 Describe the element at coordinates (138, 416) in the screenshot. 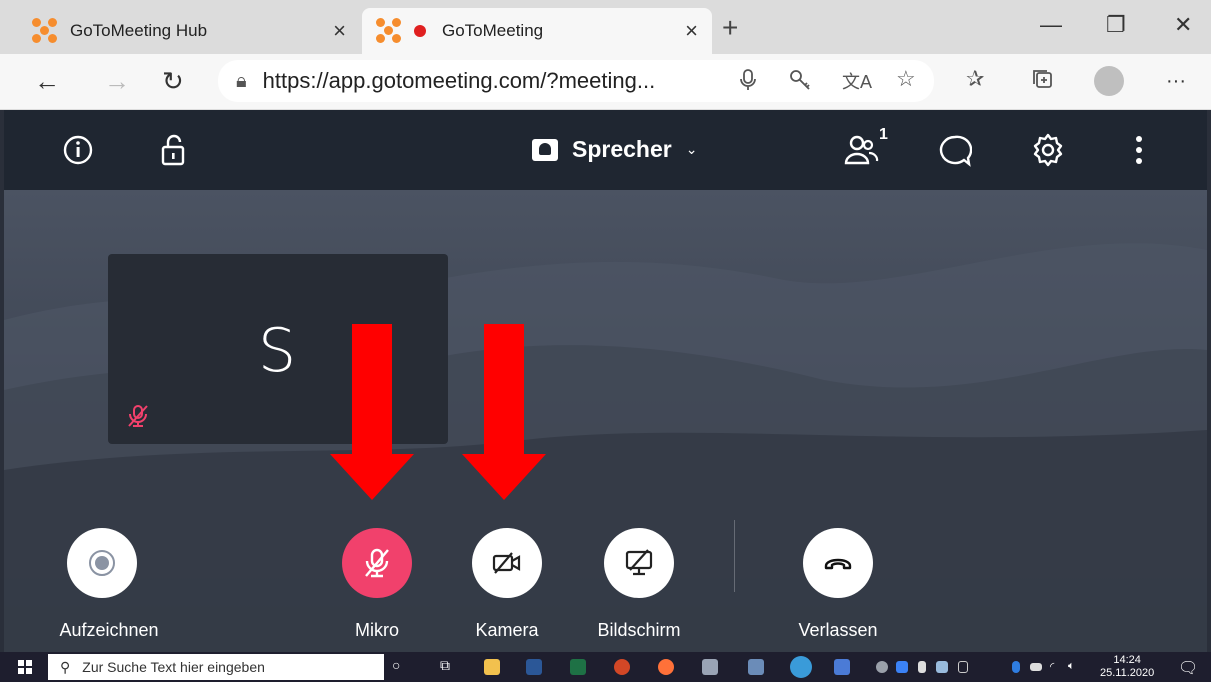

I see `muted-microphone-icon` at that location.